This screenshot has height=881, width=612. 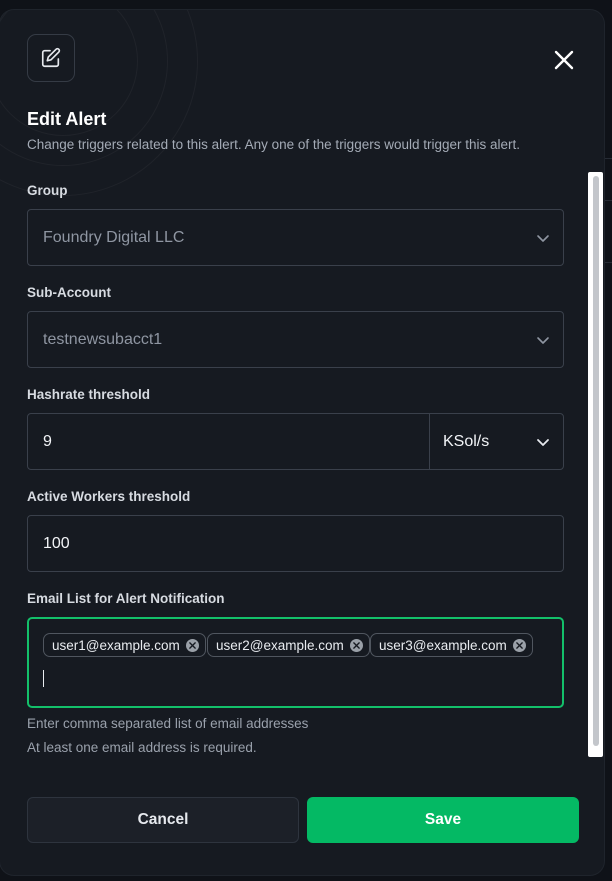 What do you see at coordinates (114, 237) in the screenshot?
I see `group-value: Foundry Digital LLC` at bounding box center [114, 237].